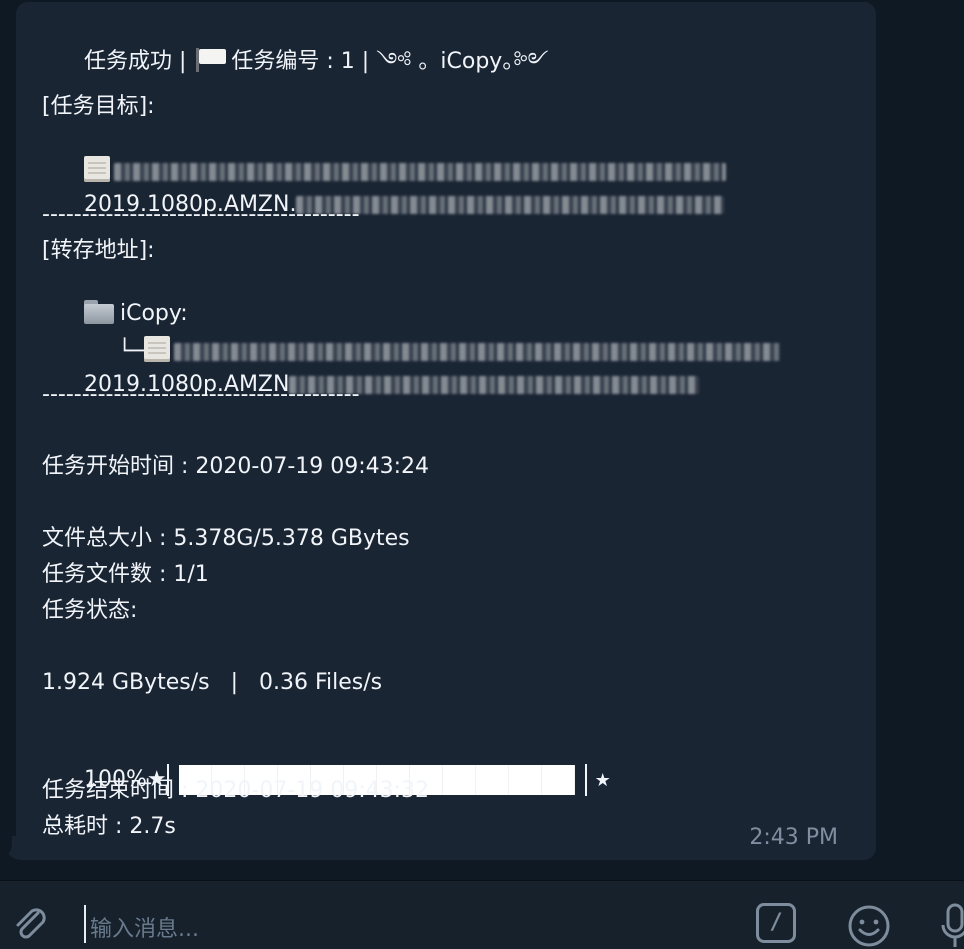  What do you see at coordinates (226, 538) in the screenshot?
I see `total-size: 文件总大小 : 5.378G/5.378 GBytes` at bounding box center [226, 538].